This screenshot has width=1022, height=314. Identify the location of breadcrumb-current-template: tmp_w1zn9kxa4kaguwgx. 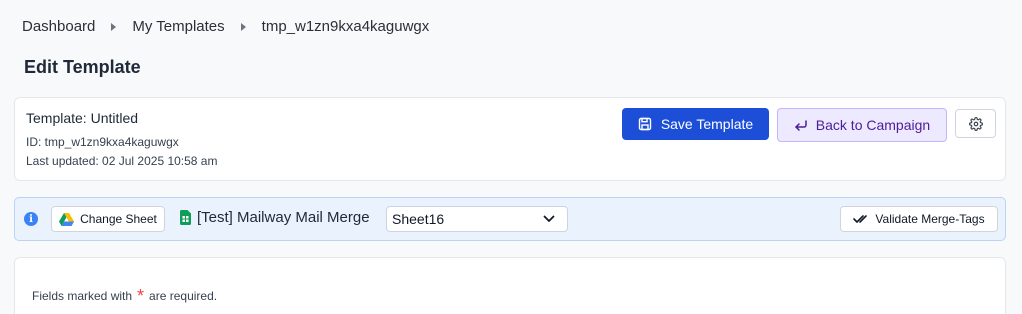
(345, 26).